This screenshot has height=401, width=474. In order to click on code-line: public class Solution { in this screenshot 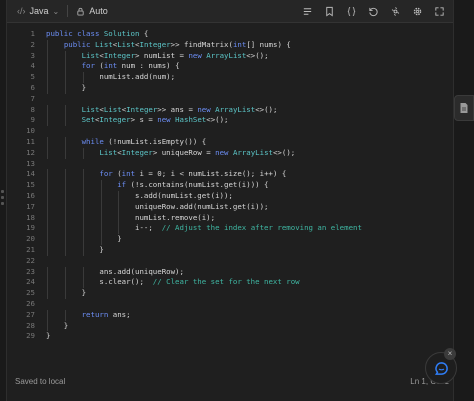, I will do `click(249, 34)`.